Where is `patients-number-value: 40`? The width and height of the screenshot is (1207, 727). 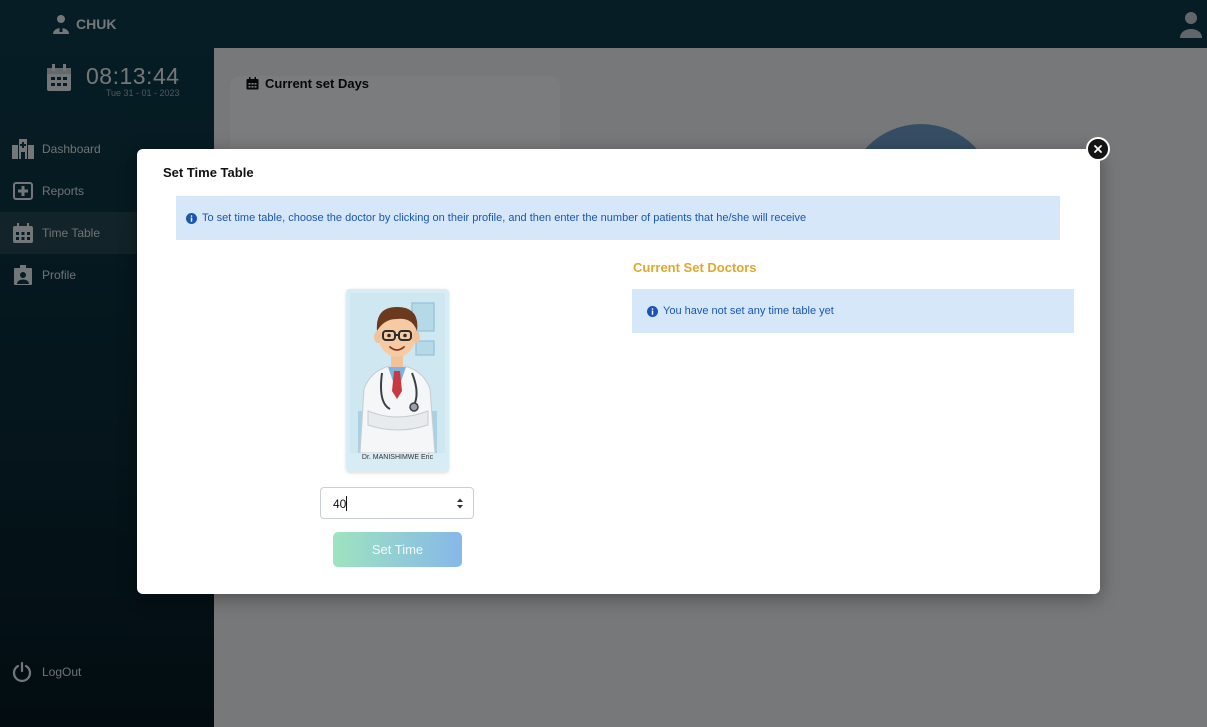
patients-number-value: 40 is located at coordinates (340, 504).